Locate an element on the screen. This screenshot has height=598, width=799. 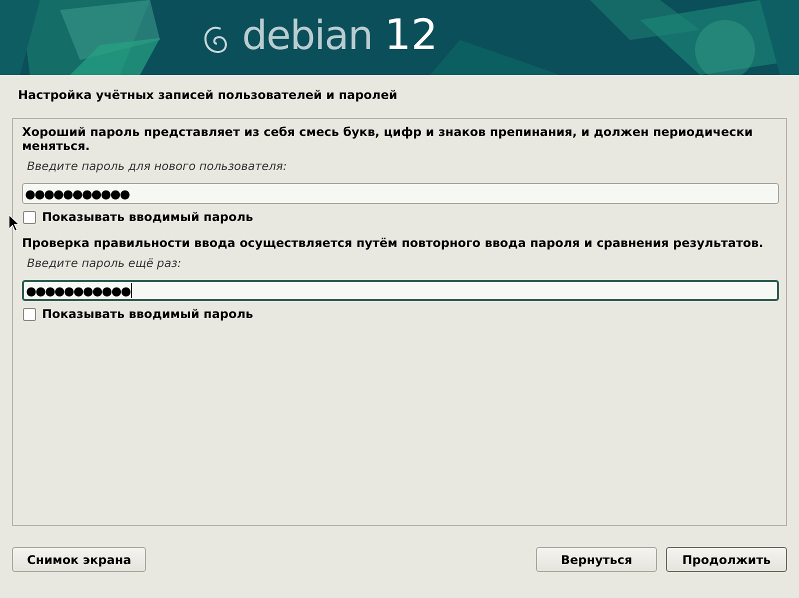
mouse-pointer-icon is located at coordinates (14, 223).